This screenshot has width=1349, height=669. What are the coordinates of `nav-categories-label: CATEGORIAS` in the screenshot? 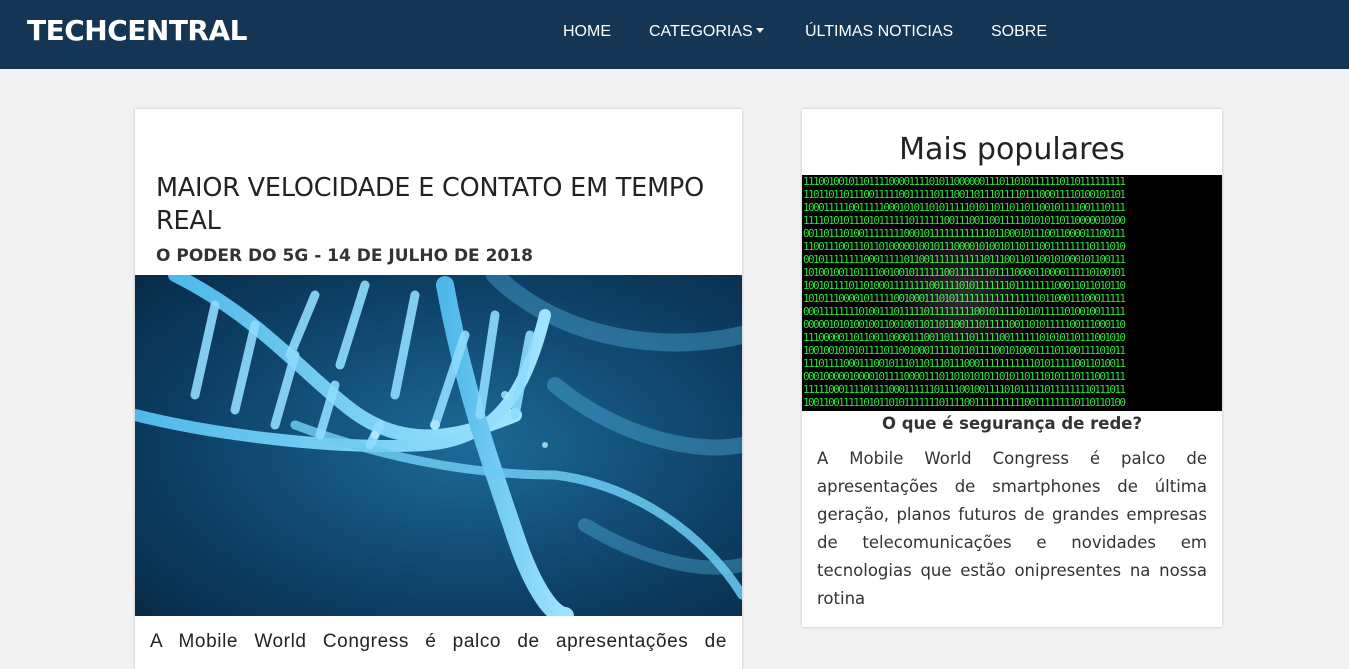 It's located at (701, 31).